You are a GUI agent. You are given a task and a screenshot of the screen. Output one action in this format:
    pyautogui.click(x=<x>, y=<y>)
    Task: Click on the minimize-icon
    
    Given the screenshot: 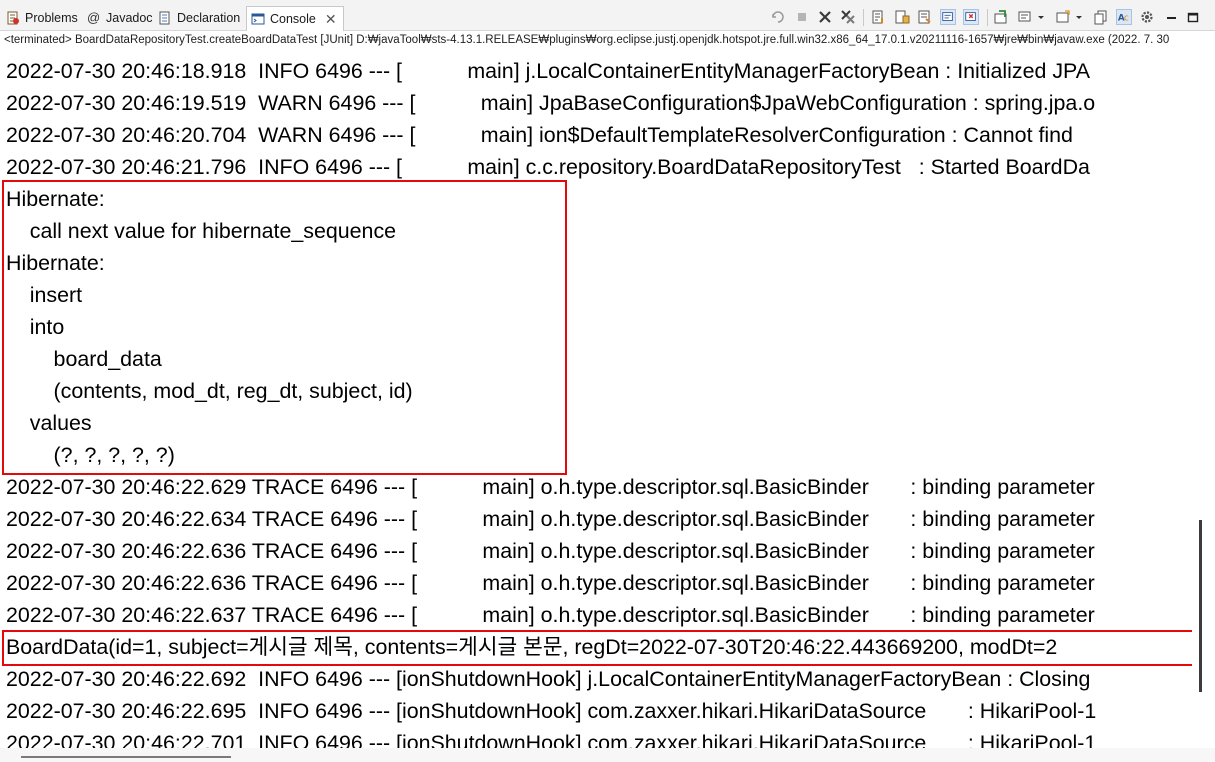 What is the action you would take?
    pyautogui.click(x=1171, y=17)
    